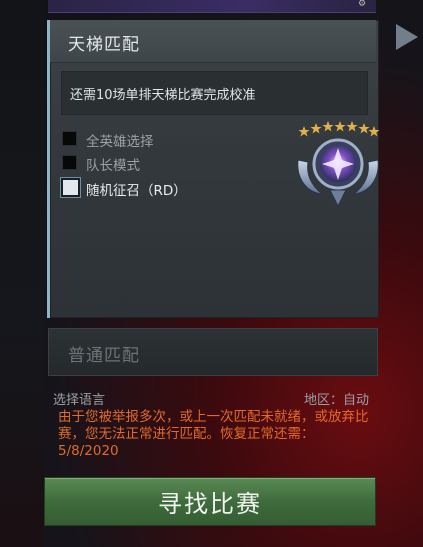  Describe the element at coordinates (69, 138) in the screenshot. I see `checkbox-all-pick` at that location.